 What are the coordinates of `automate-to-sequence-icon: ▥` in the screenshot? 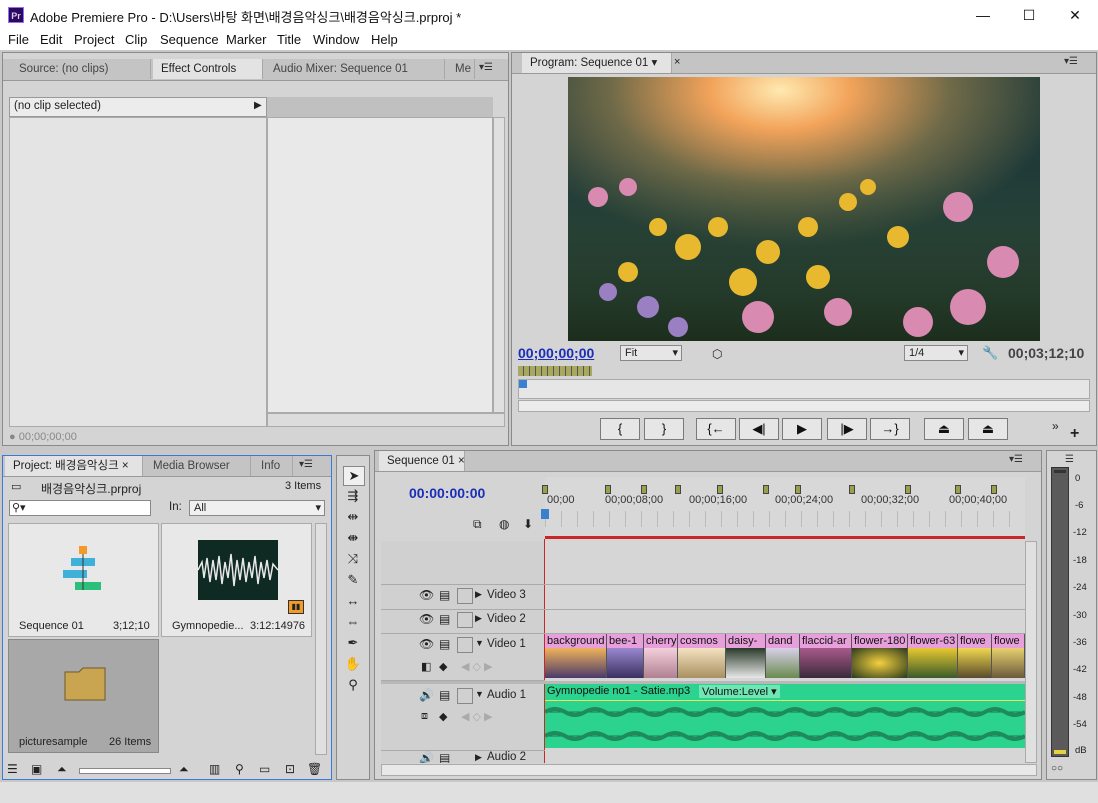 It's located at (214, 769).